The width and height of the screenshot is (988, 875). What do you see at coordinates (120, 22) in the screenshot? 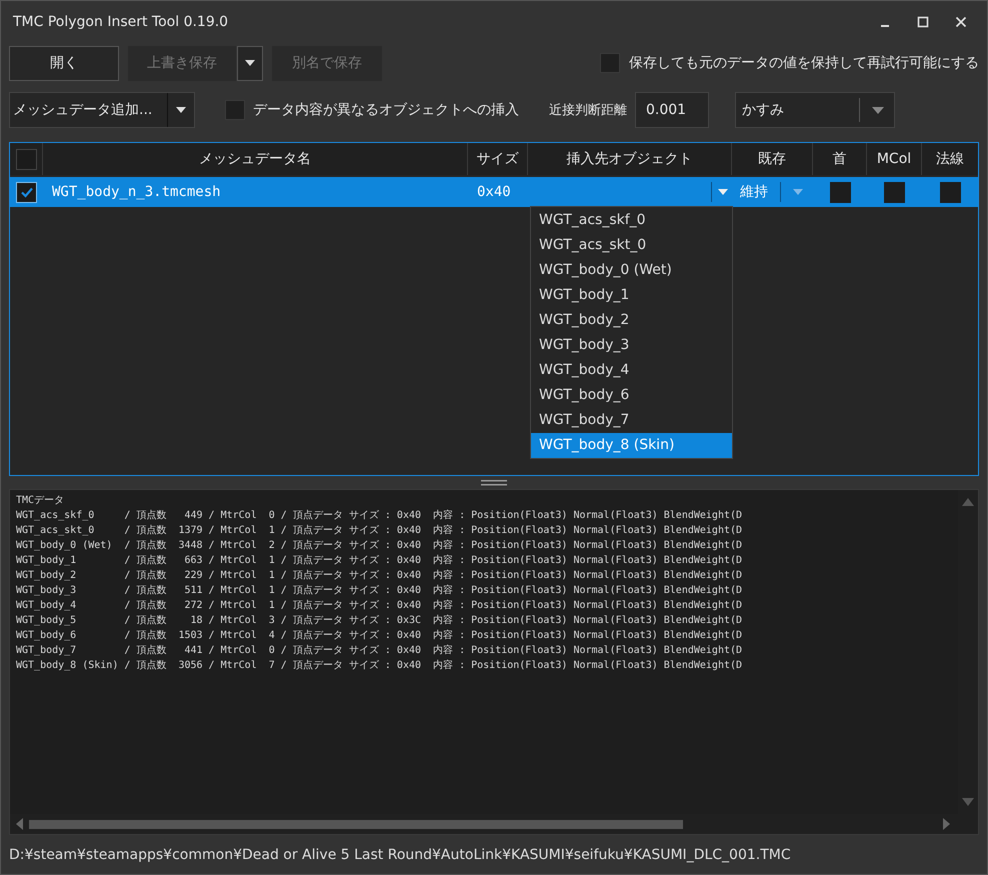
I see `window-title: TMC Polygon Insert Tool 0.19.0` at bounding box center [120, 22].